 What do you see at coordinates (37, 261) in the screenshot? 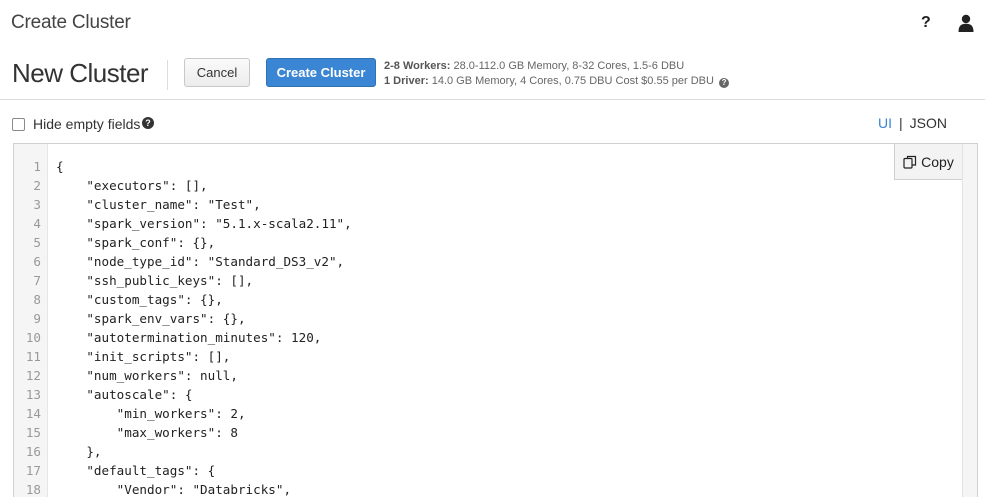
I see `line-number: 6` at bounding box center [37, 261].